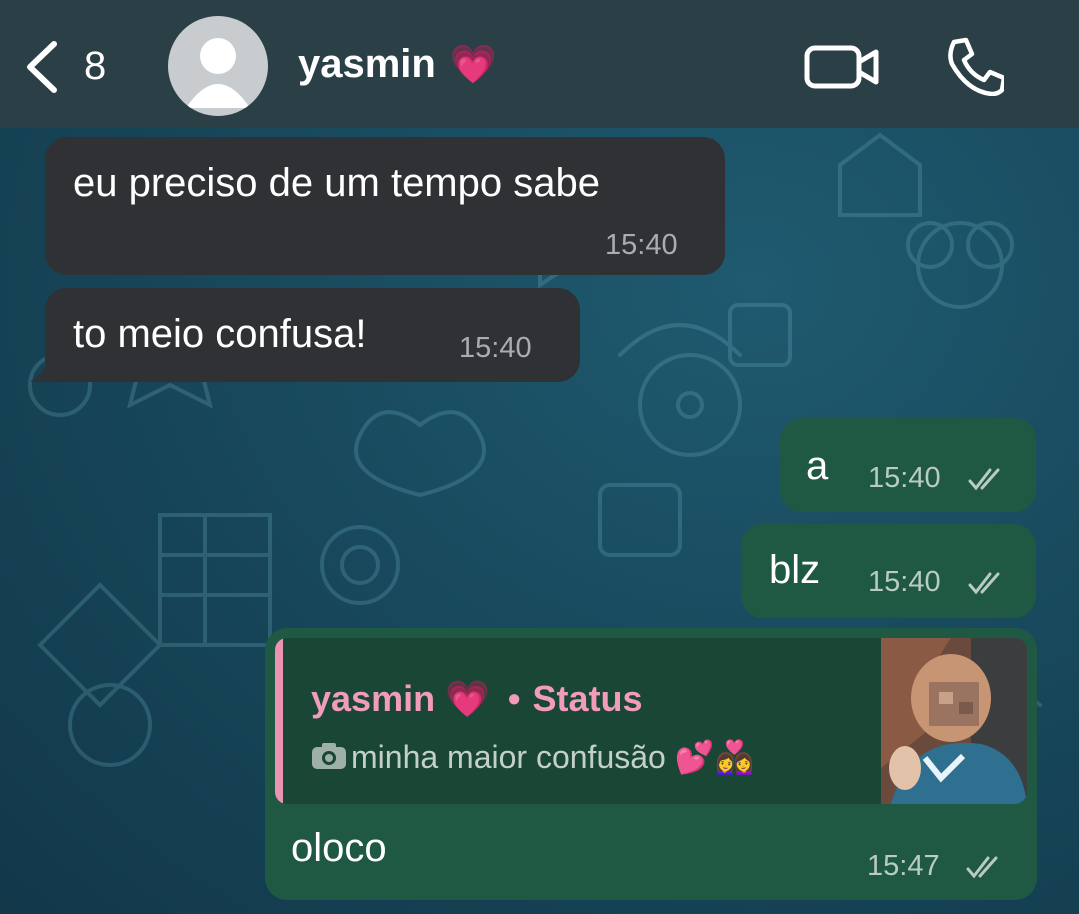  I want to click on message-outgoing: a 15:40, so click(908, 465).